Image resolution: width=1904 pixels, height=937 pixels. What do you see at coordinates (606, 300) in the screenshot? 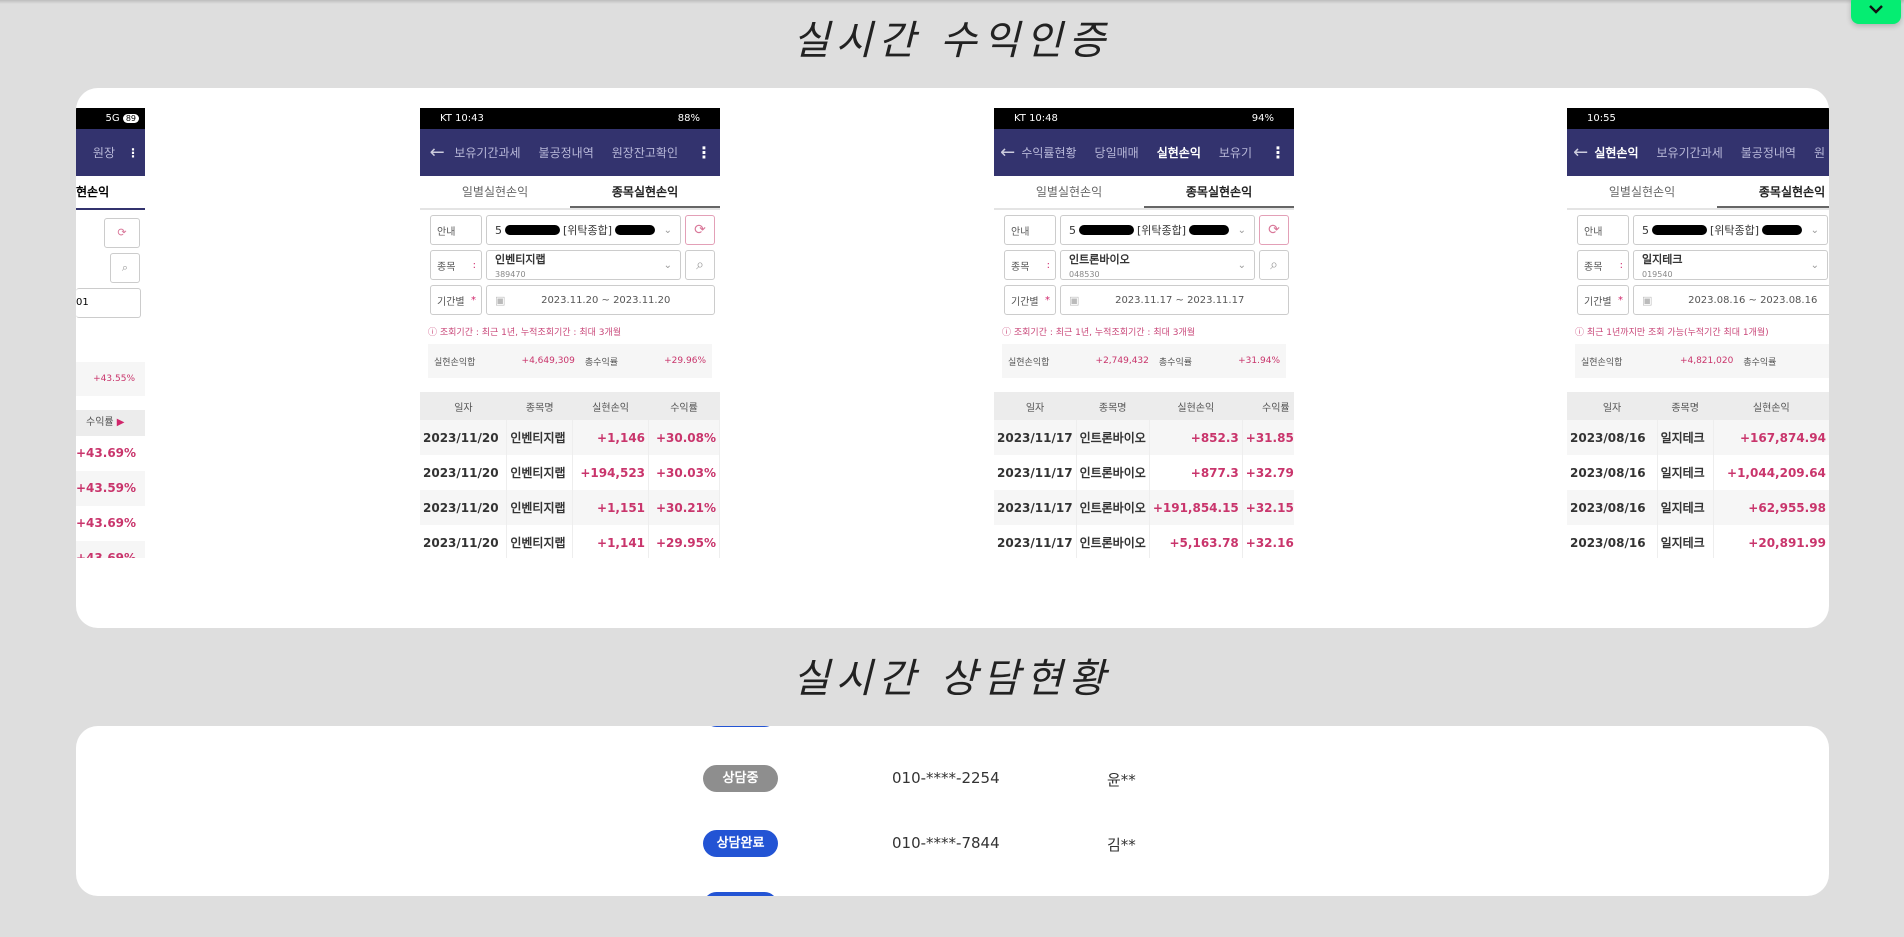
I see `period-value: 2023.11.20 ~ 2023.11.20` at bounding box center [606, 300].